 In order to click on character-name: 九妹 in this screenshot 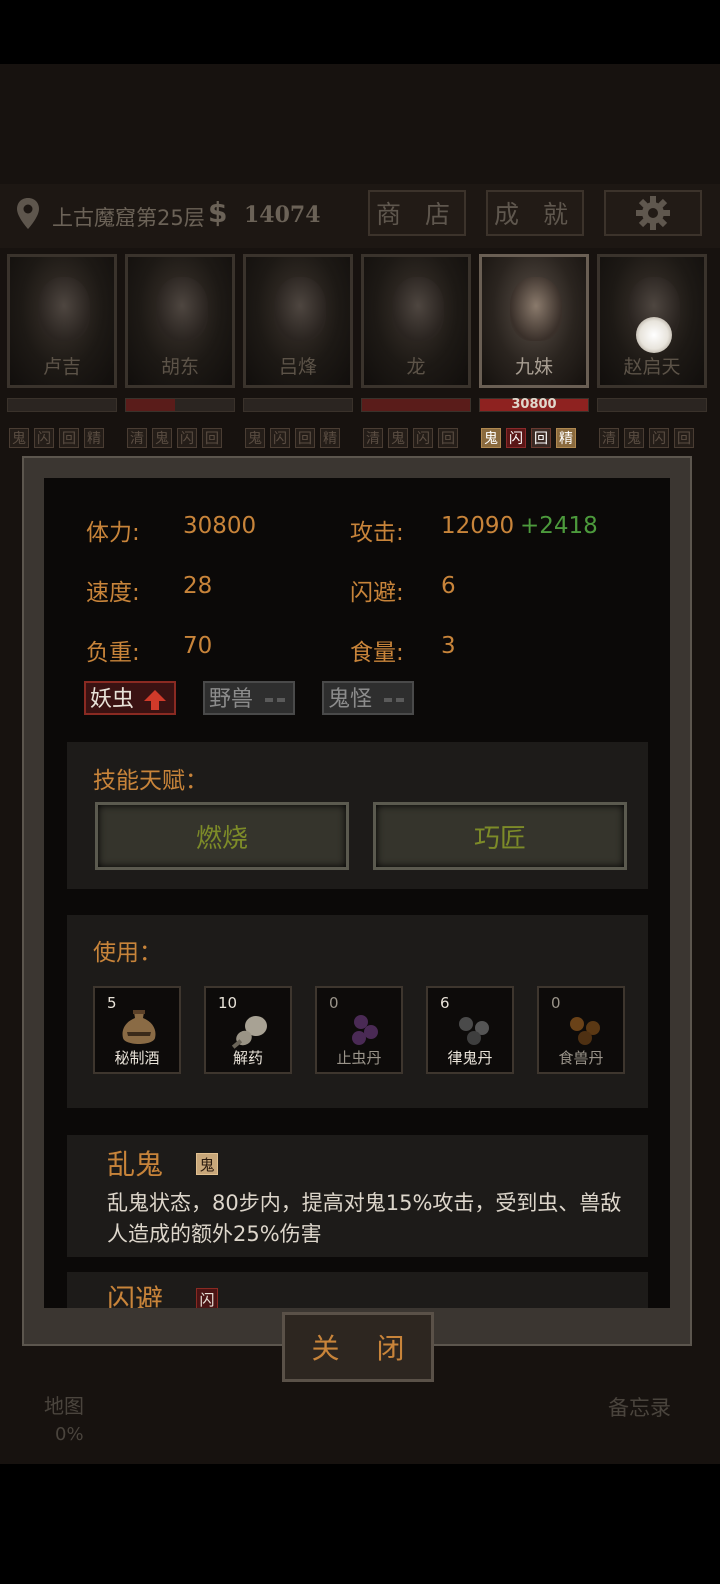, I will do `click(533, 367)`.